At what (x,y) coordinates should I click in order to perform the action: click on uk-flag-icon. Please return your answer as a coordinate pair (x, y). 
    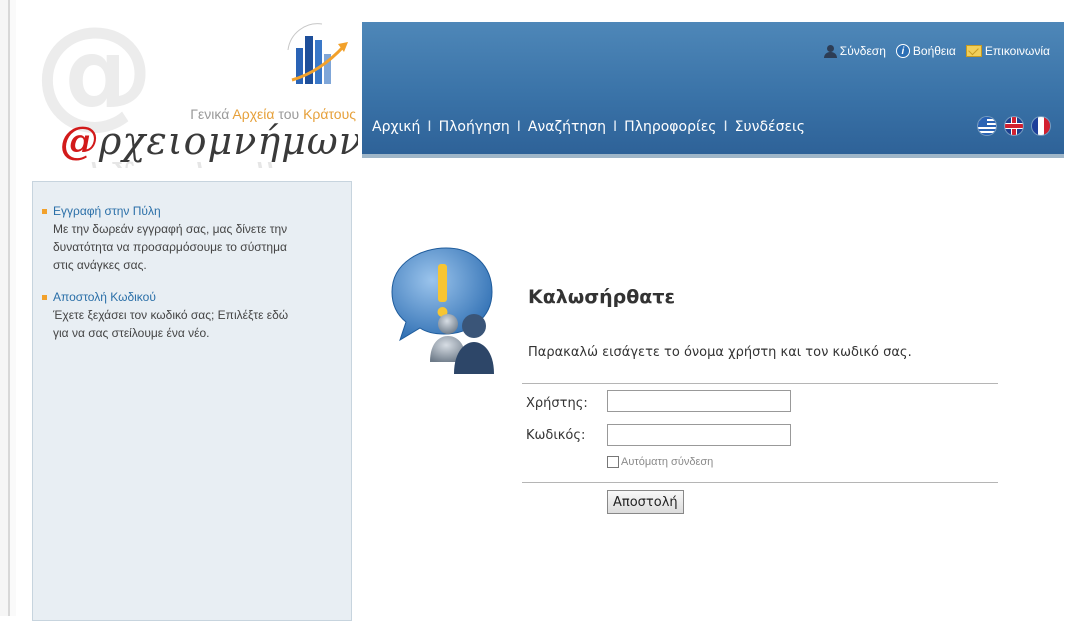
    Looking at the image, I should click on (1014, 126).